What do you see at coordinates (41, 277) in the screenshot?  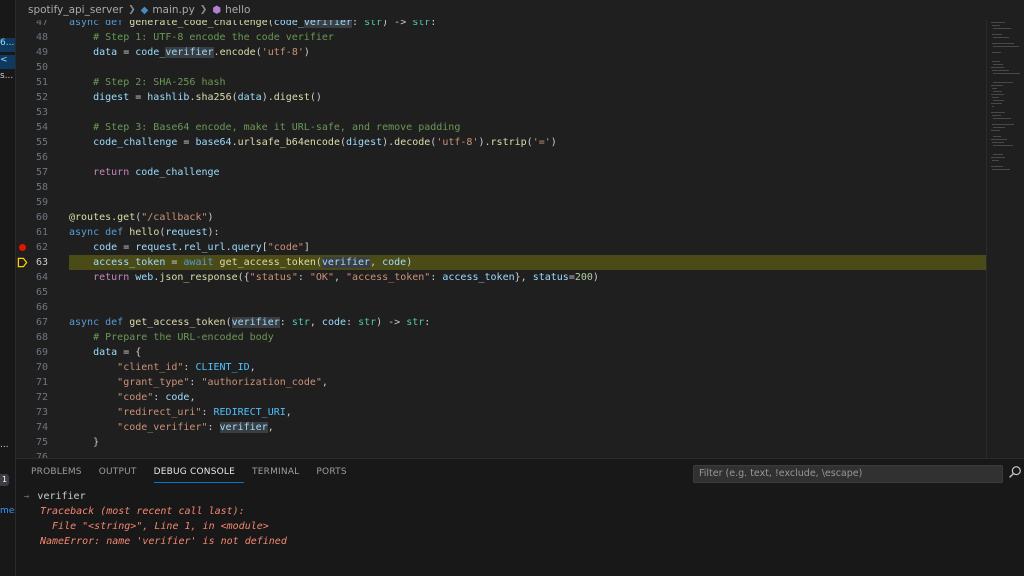 I see `line-number: 64` at bounding box center [41, 277].